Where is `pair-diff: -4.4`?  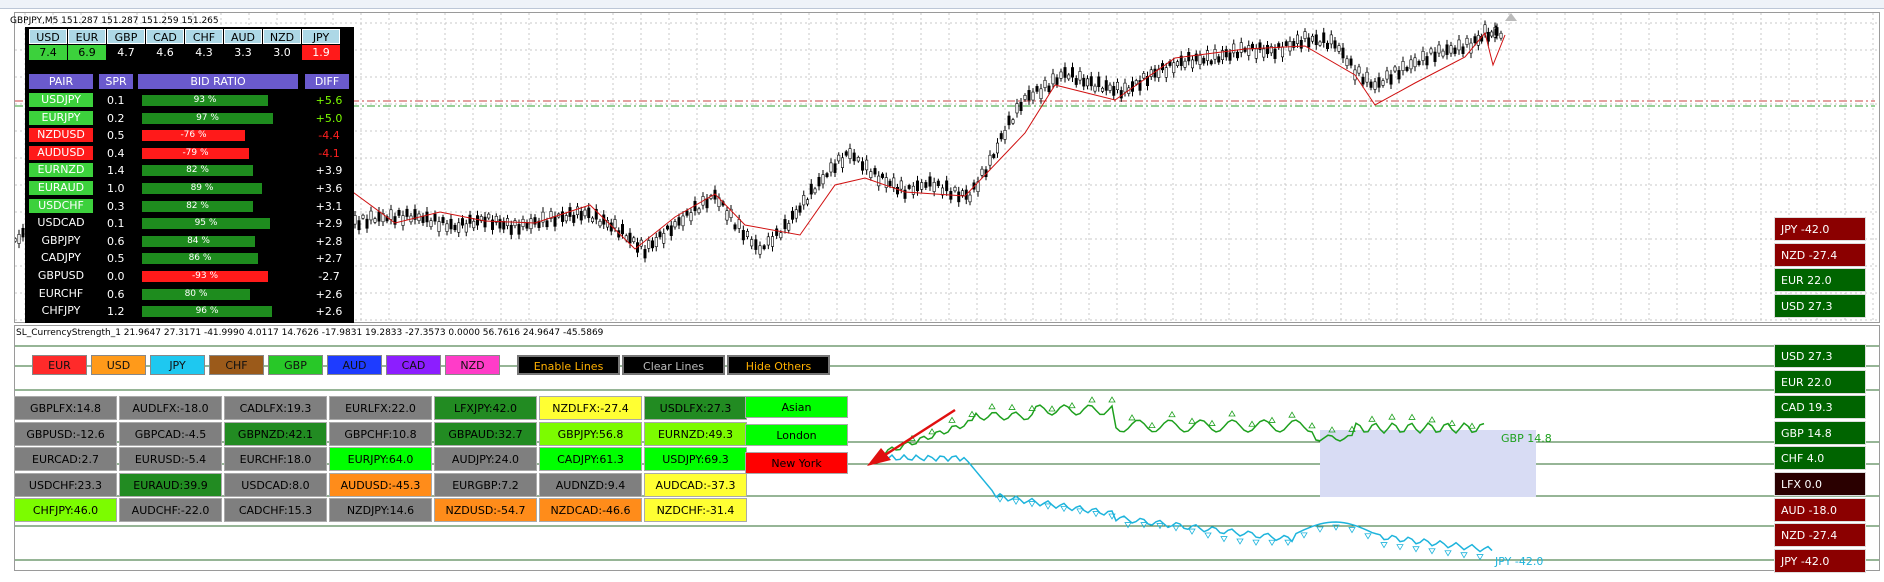
pair-diff: -4.4 is located at coordinates (329, 136).